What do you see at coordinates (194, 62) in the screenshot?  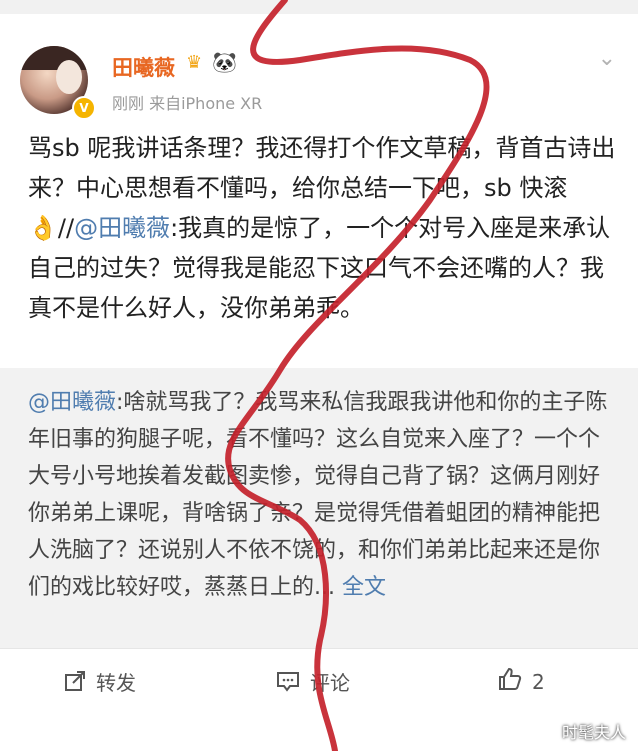 I see `crown-icon: ♛` at bounding box center [194, 62].